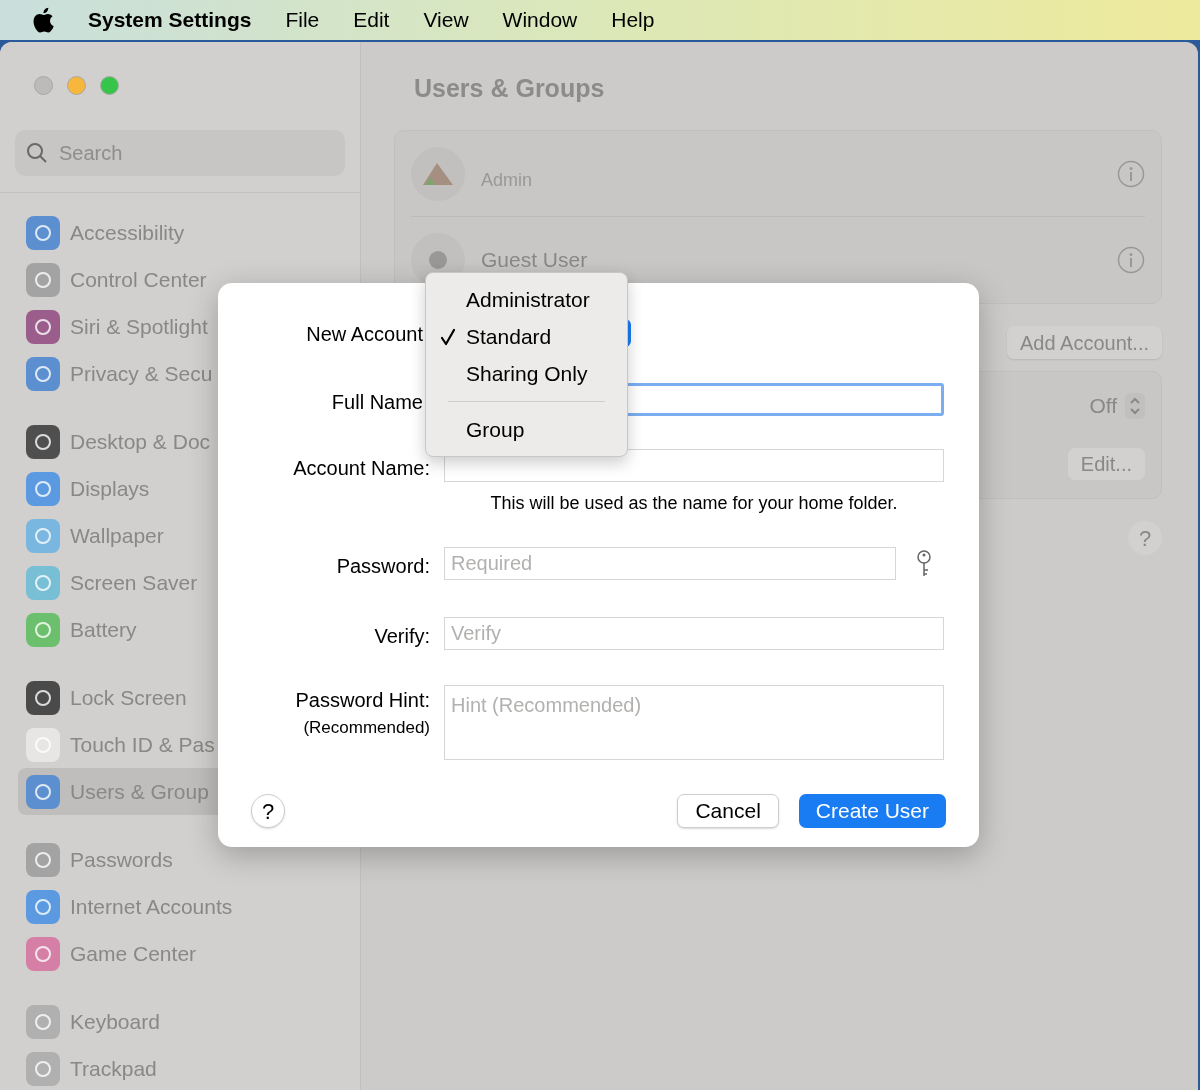  What do you see at coordinates (694, 722) in the screenshot?
I see `hint-field: Hint (Recommended)` at bounding box center [694, 722].